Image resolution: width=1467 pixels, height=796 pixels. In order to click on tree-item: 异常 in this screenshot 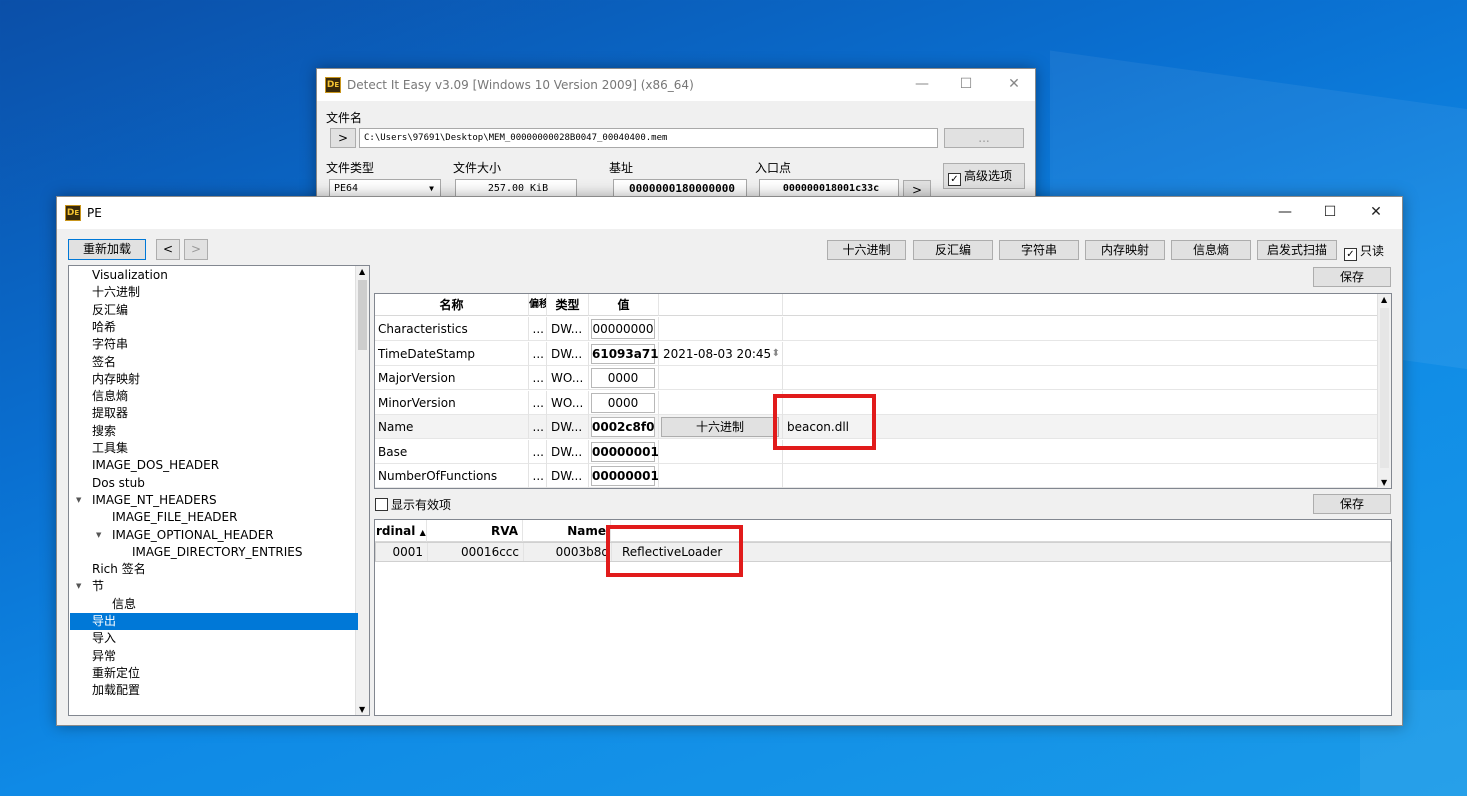, I will do `click(214, 656)`.